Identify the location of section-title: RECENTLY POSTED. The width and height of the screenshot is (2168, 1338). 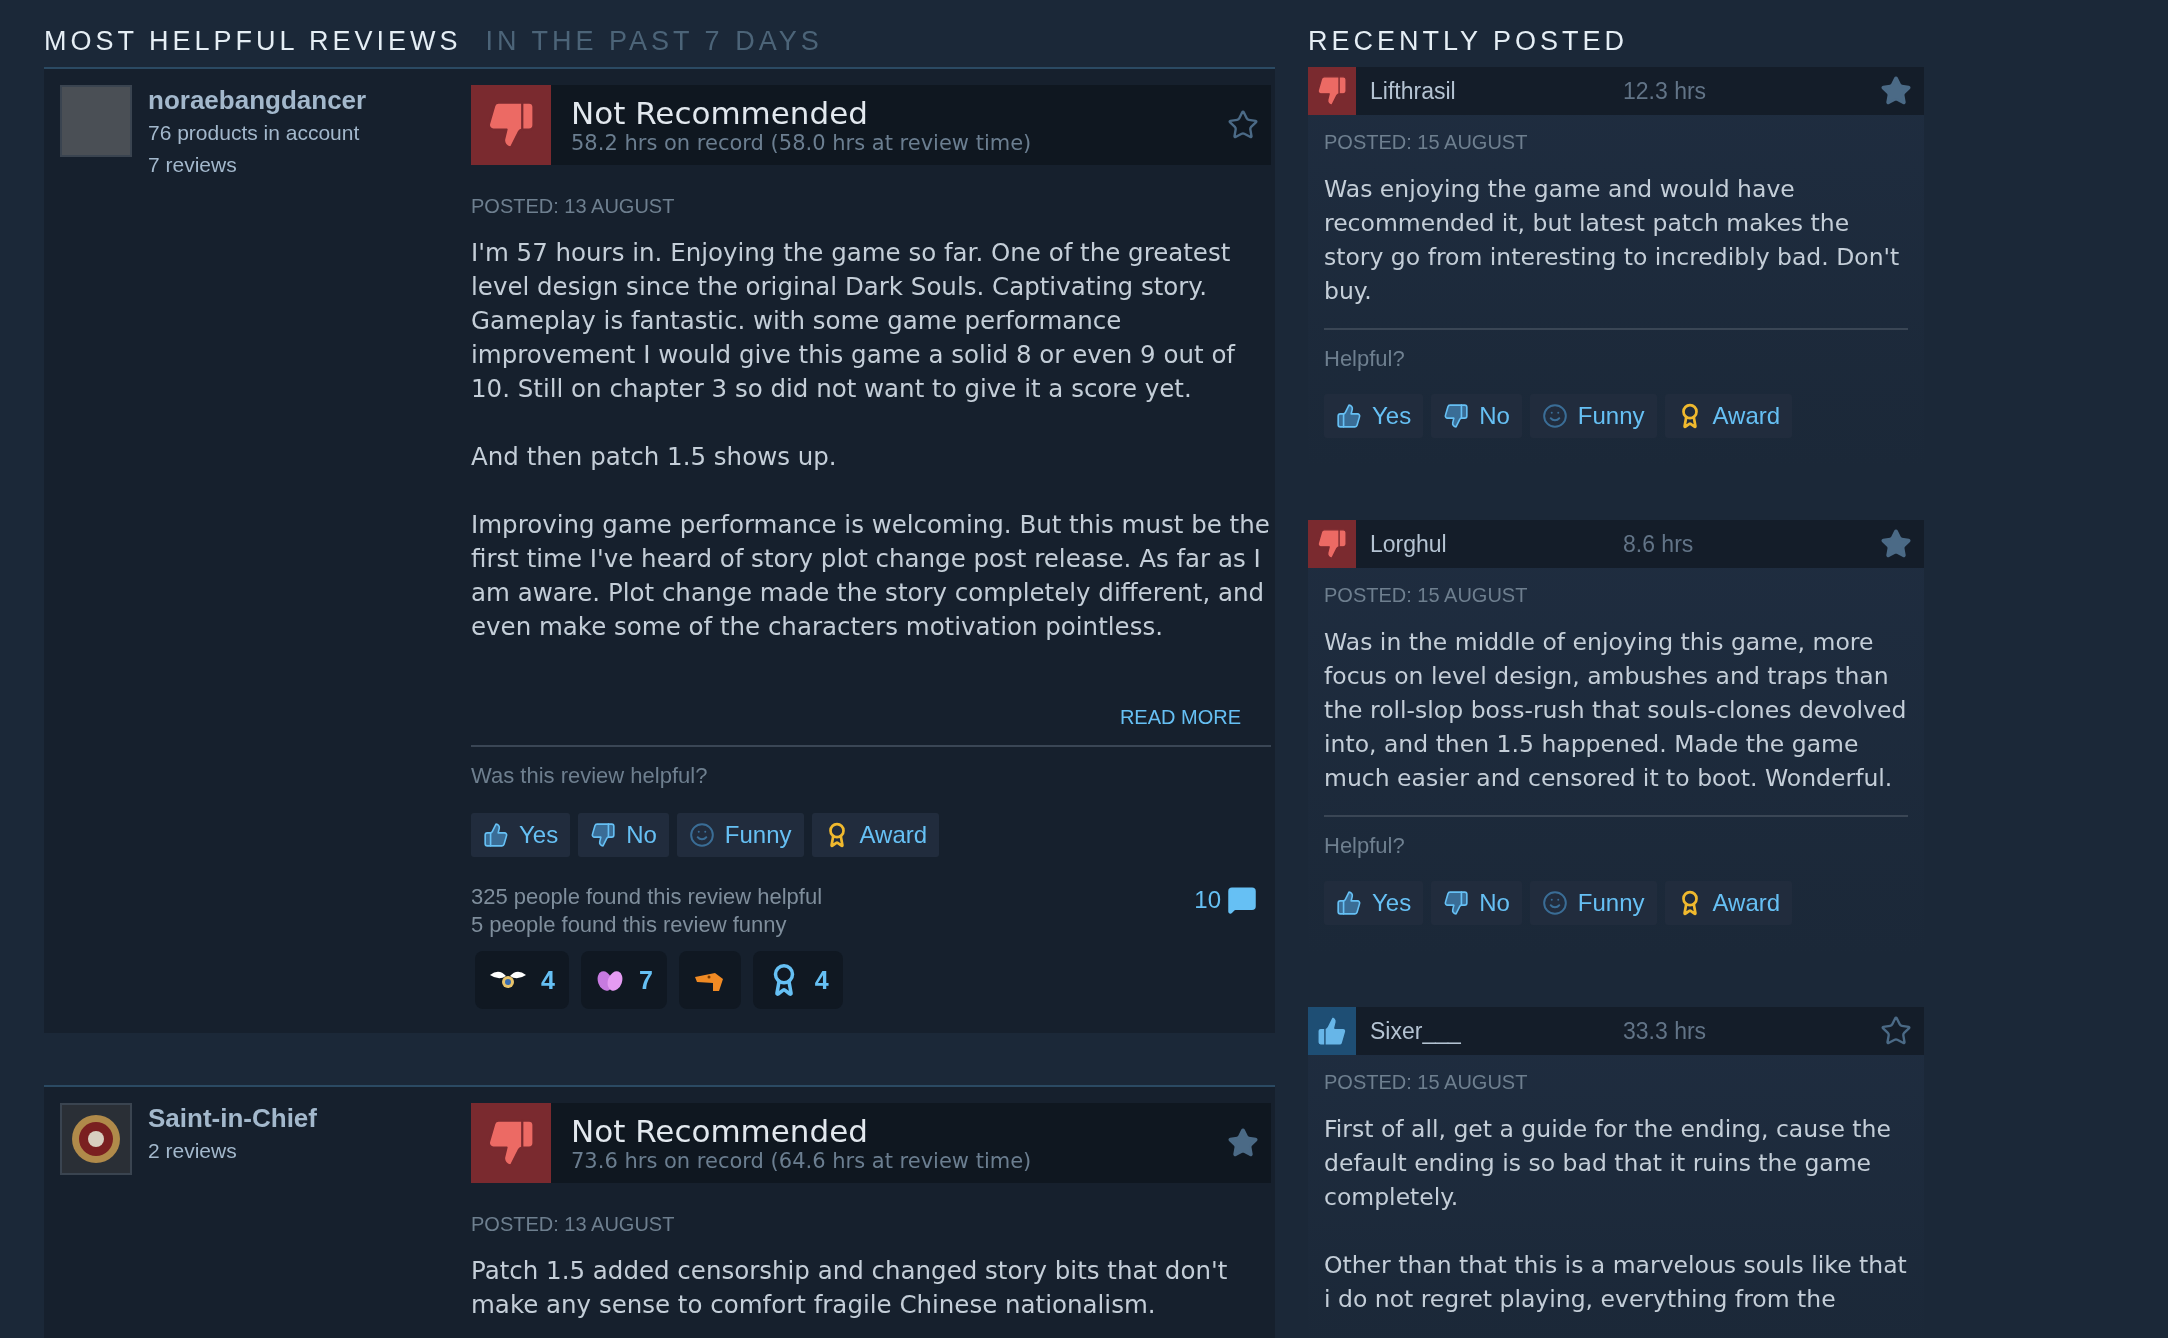
(1468, 41).